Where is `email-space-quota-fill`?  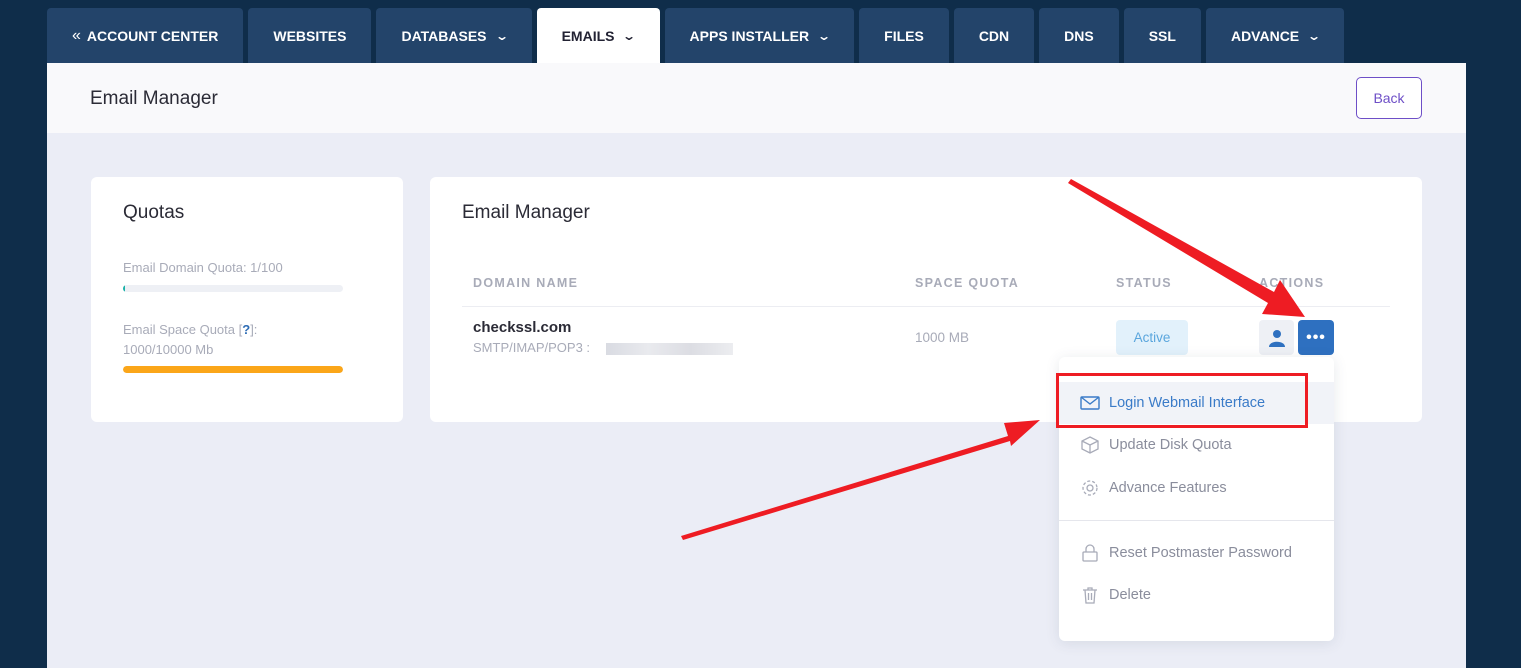
email-space-quota-fill is located at coordinates (233, 369).